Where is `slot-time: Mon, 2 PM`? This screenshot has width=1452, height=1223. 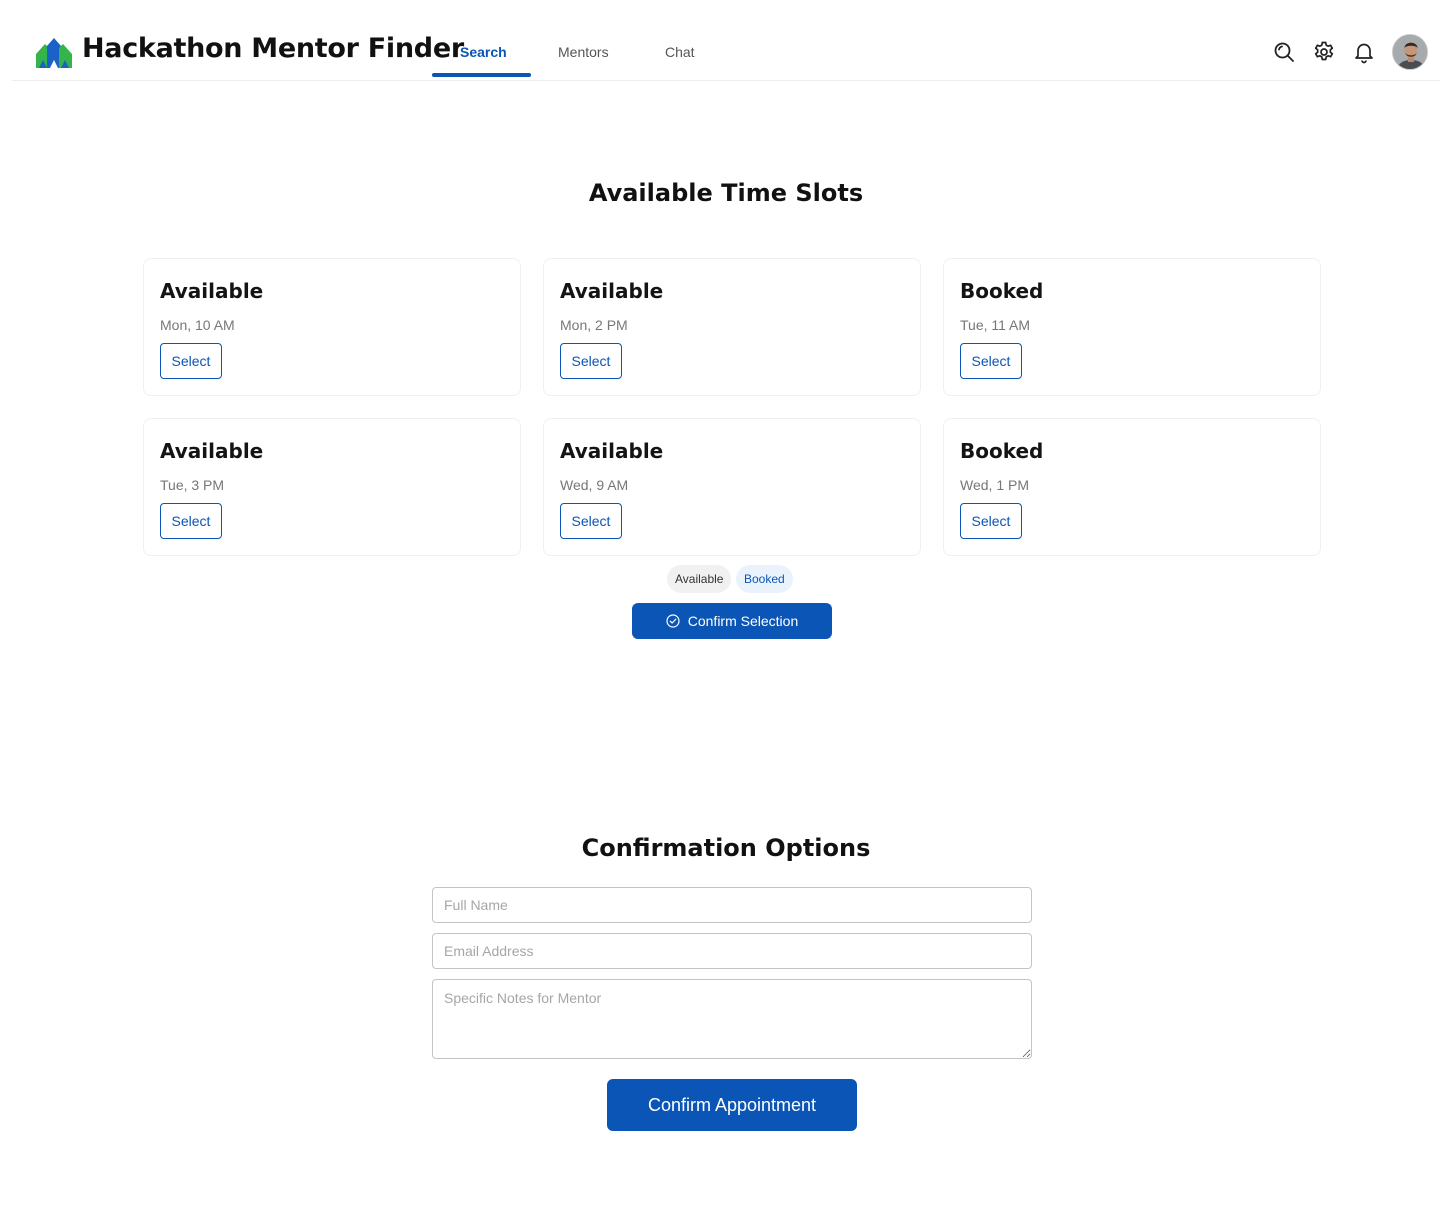 slot-time: Mon, 2 PM is located at coordinates (594, 325).